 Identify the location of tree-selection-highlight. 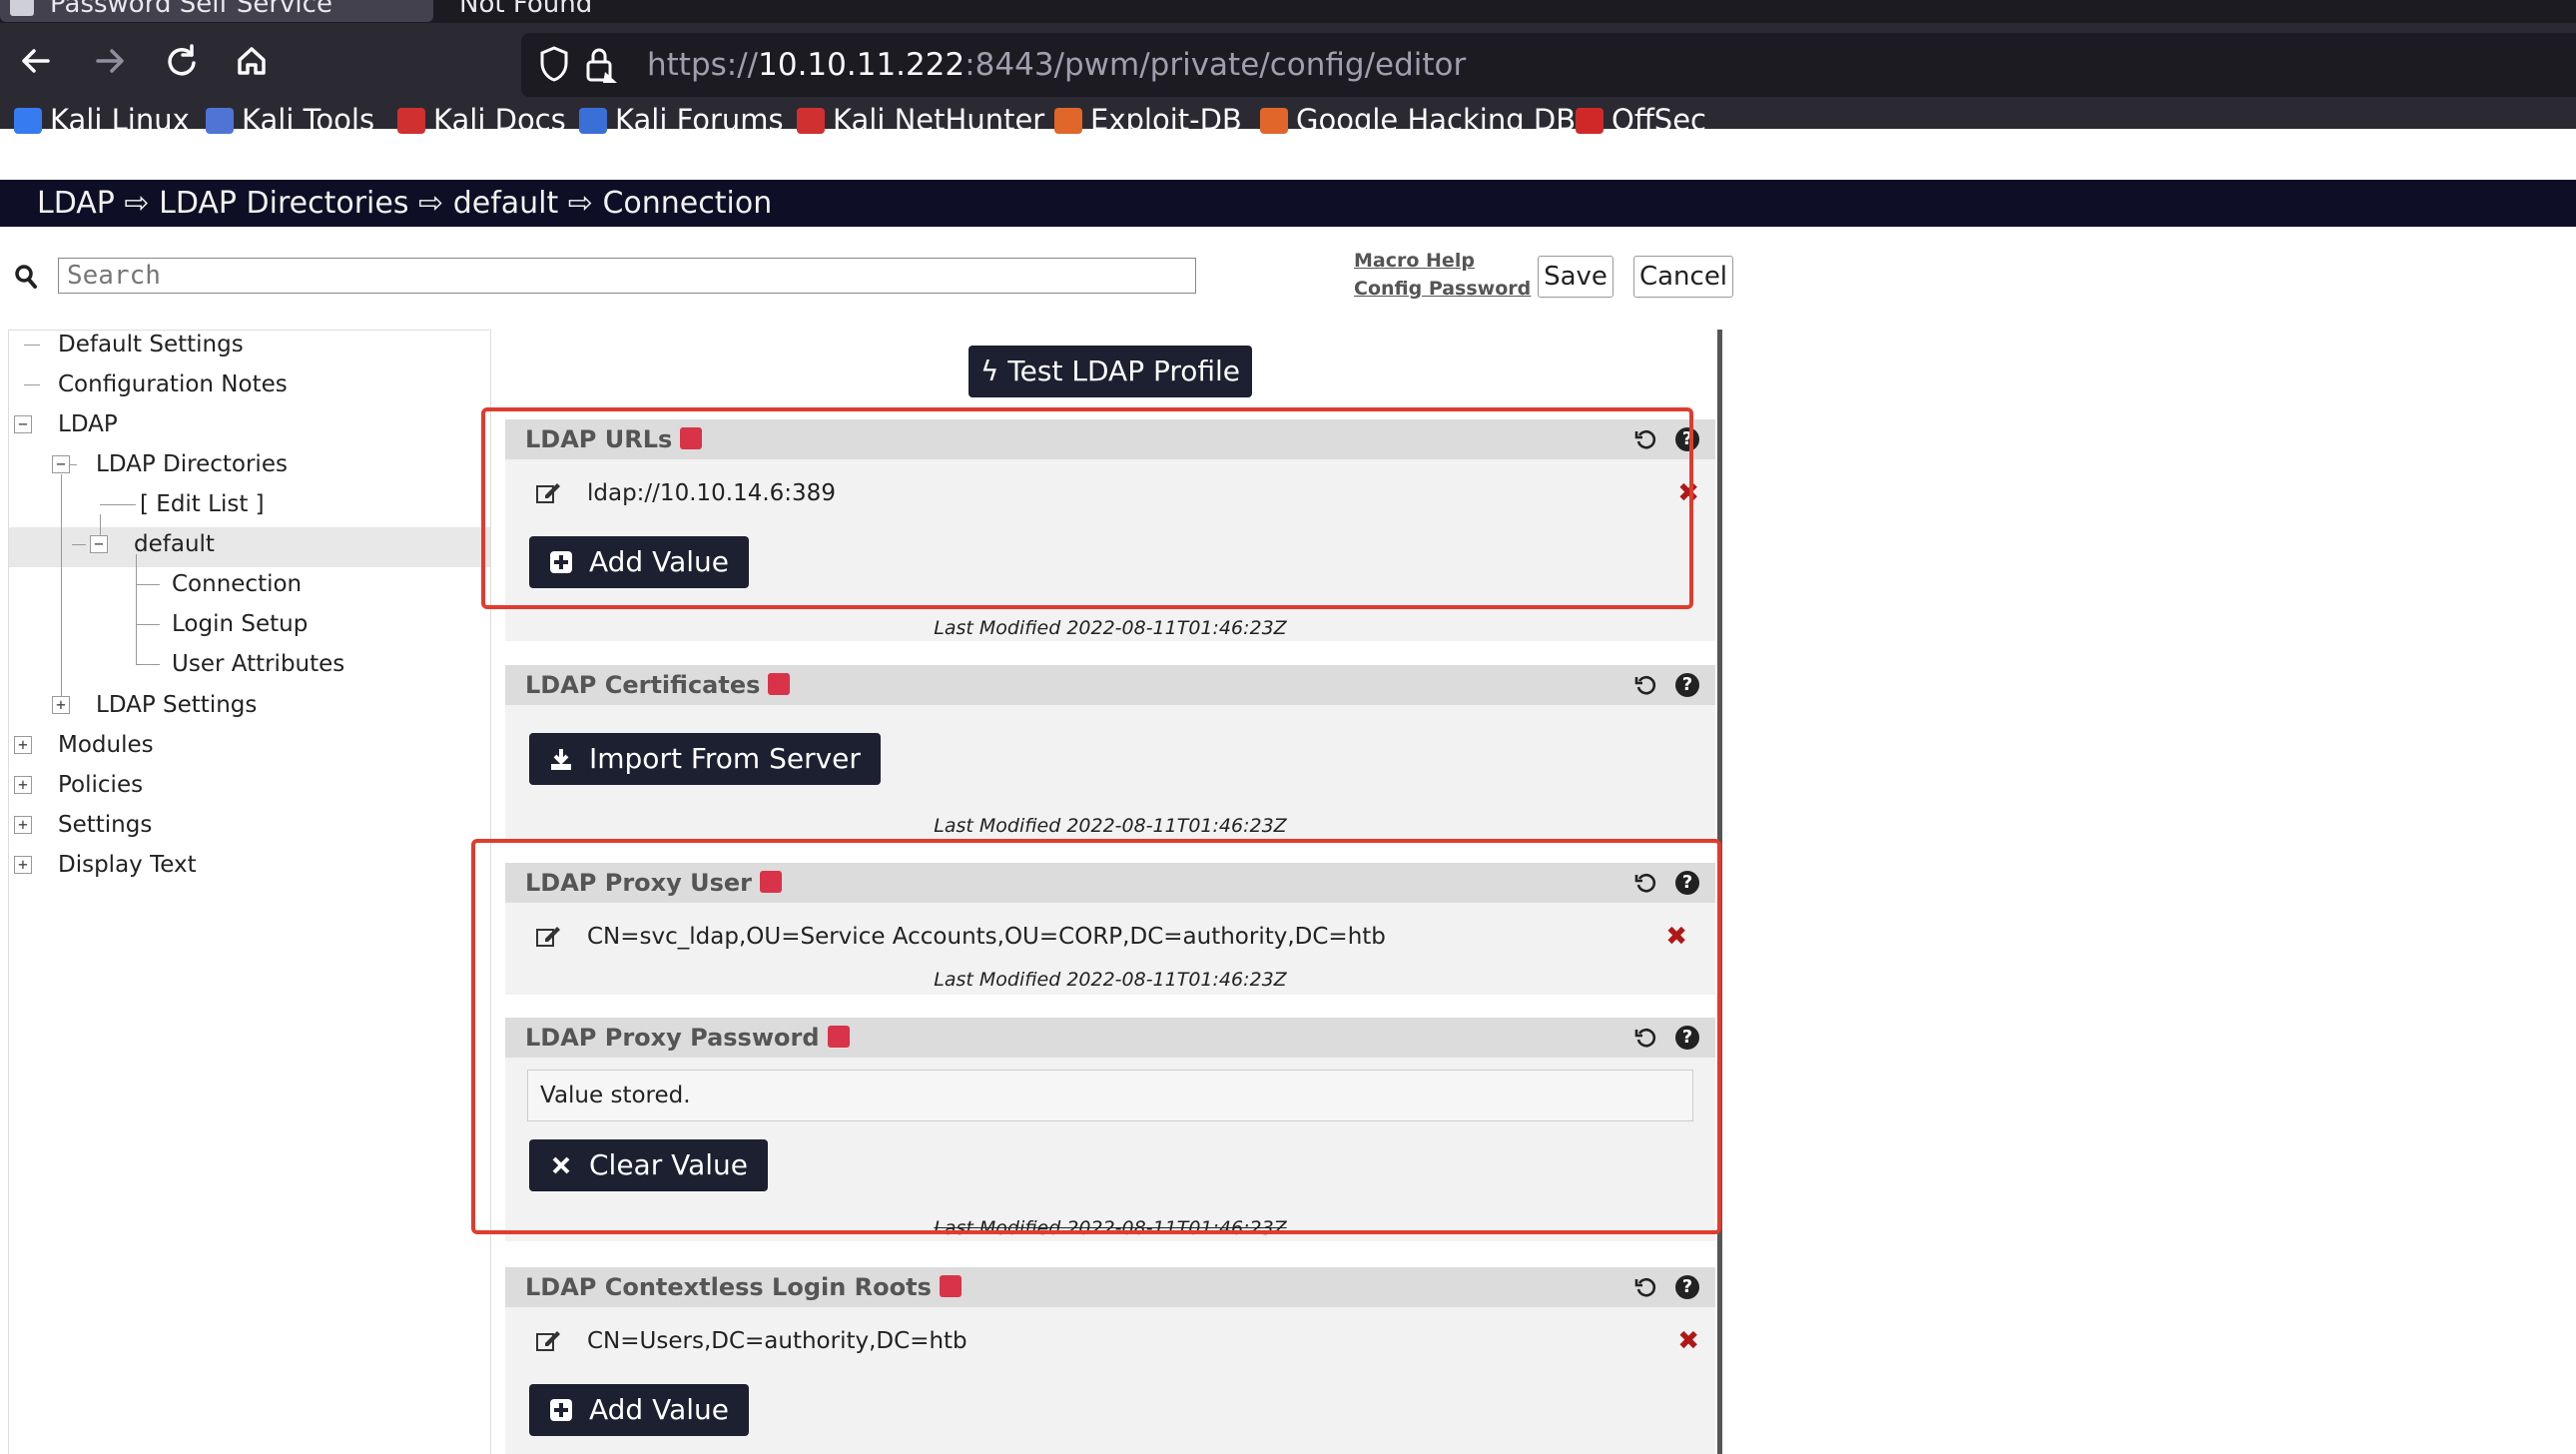
(249, 547).